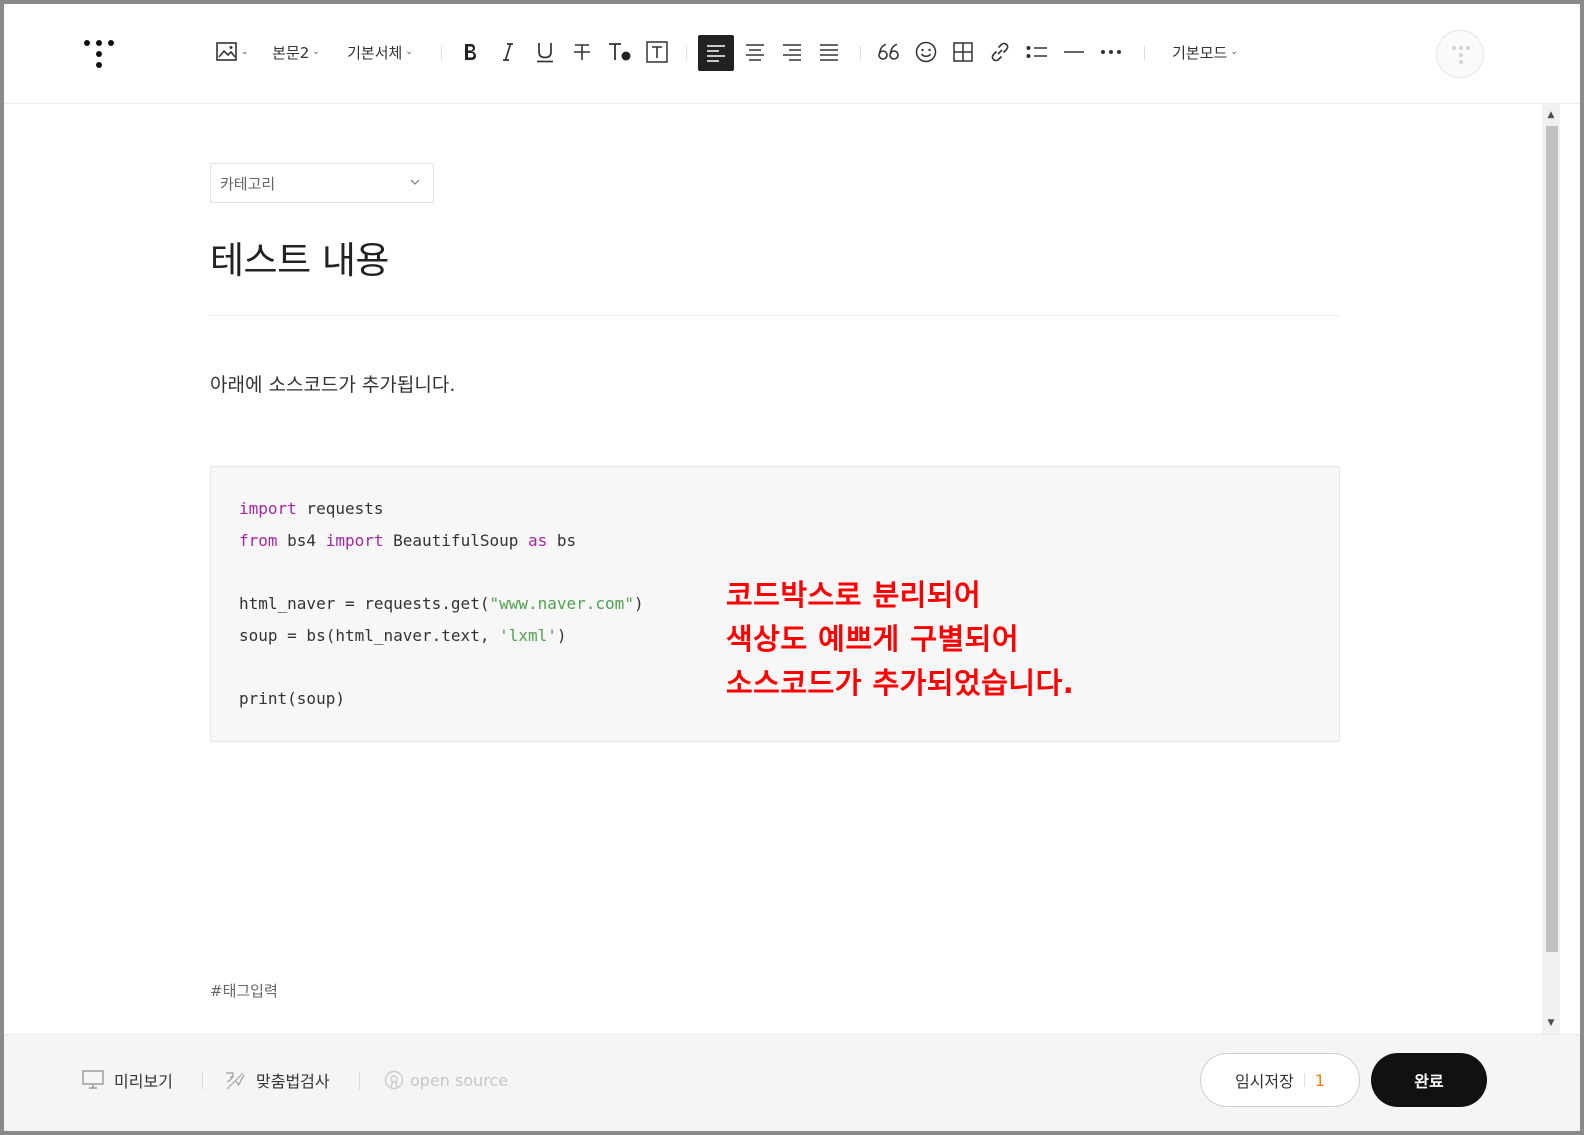  I want to click on italic-button, so click(508, 52).